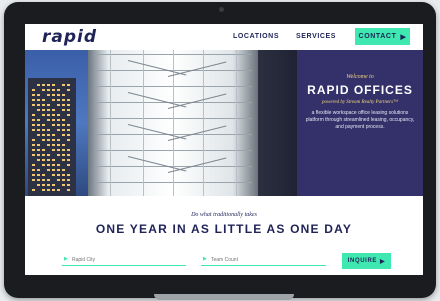 The image size is (440, 301). I want to click on top-nav: rapid LOCATIONS SERVICES CONTACT ▶, so click(224, 37).